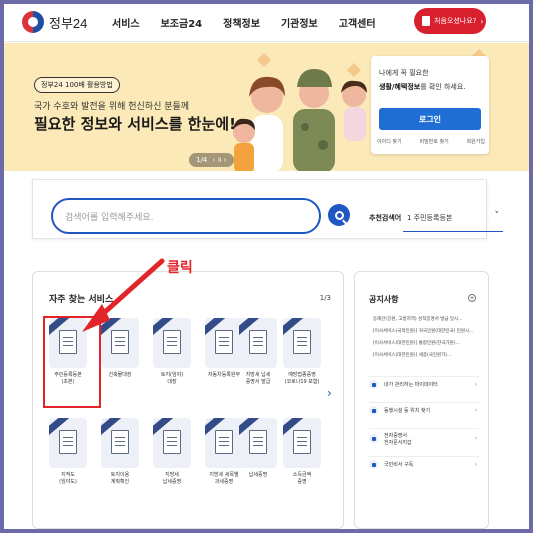  I want to click on banner-subtitle: 국가 수호와 발전을 위해 헌신하신 분들께, so click(112, 107).